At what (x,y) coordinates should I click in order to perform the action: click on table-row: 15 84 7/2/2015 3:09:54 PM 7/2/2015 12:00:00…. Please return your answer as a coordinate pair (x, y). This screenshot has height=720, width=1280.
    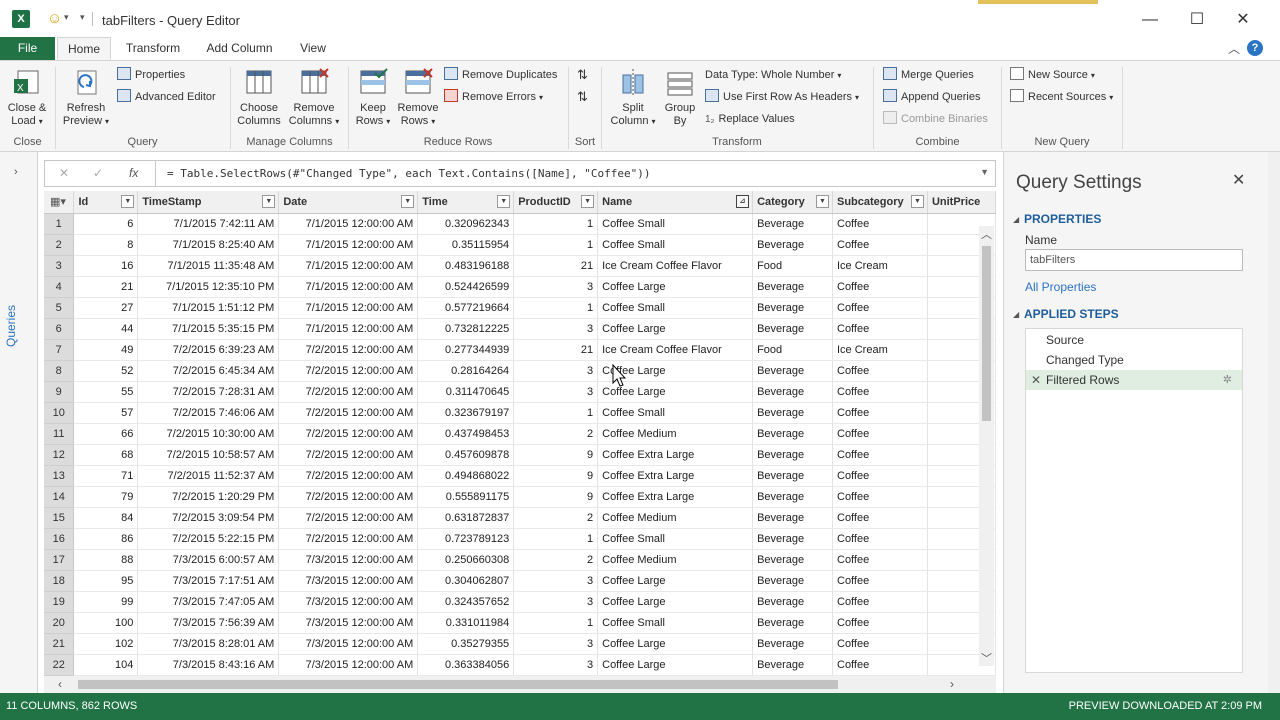
    Looking at the image, I should click on (520, 518).